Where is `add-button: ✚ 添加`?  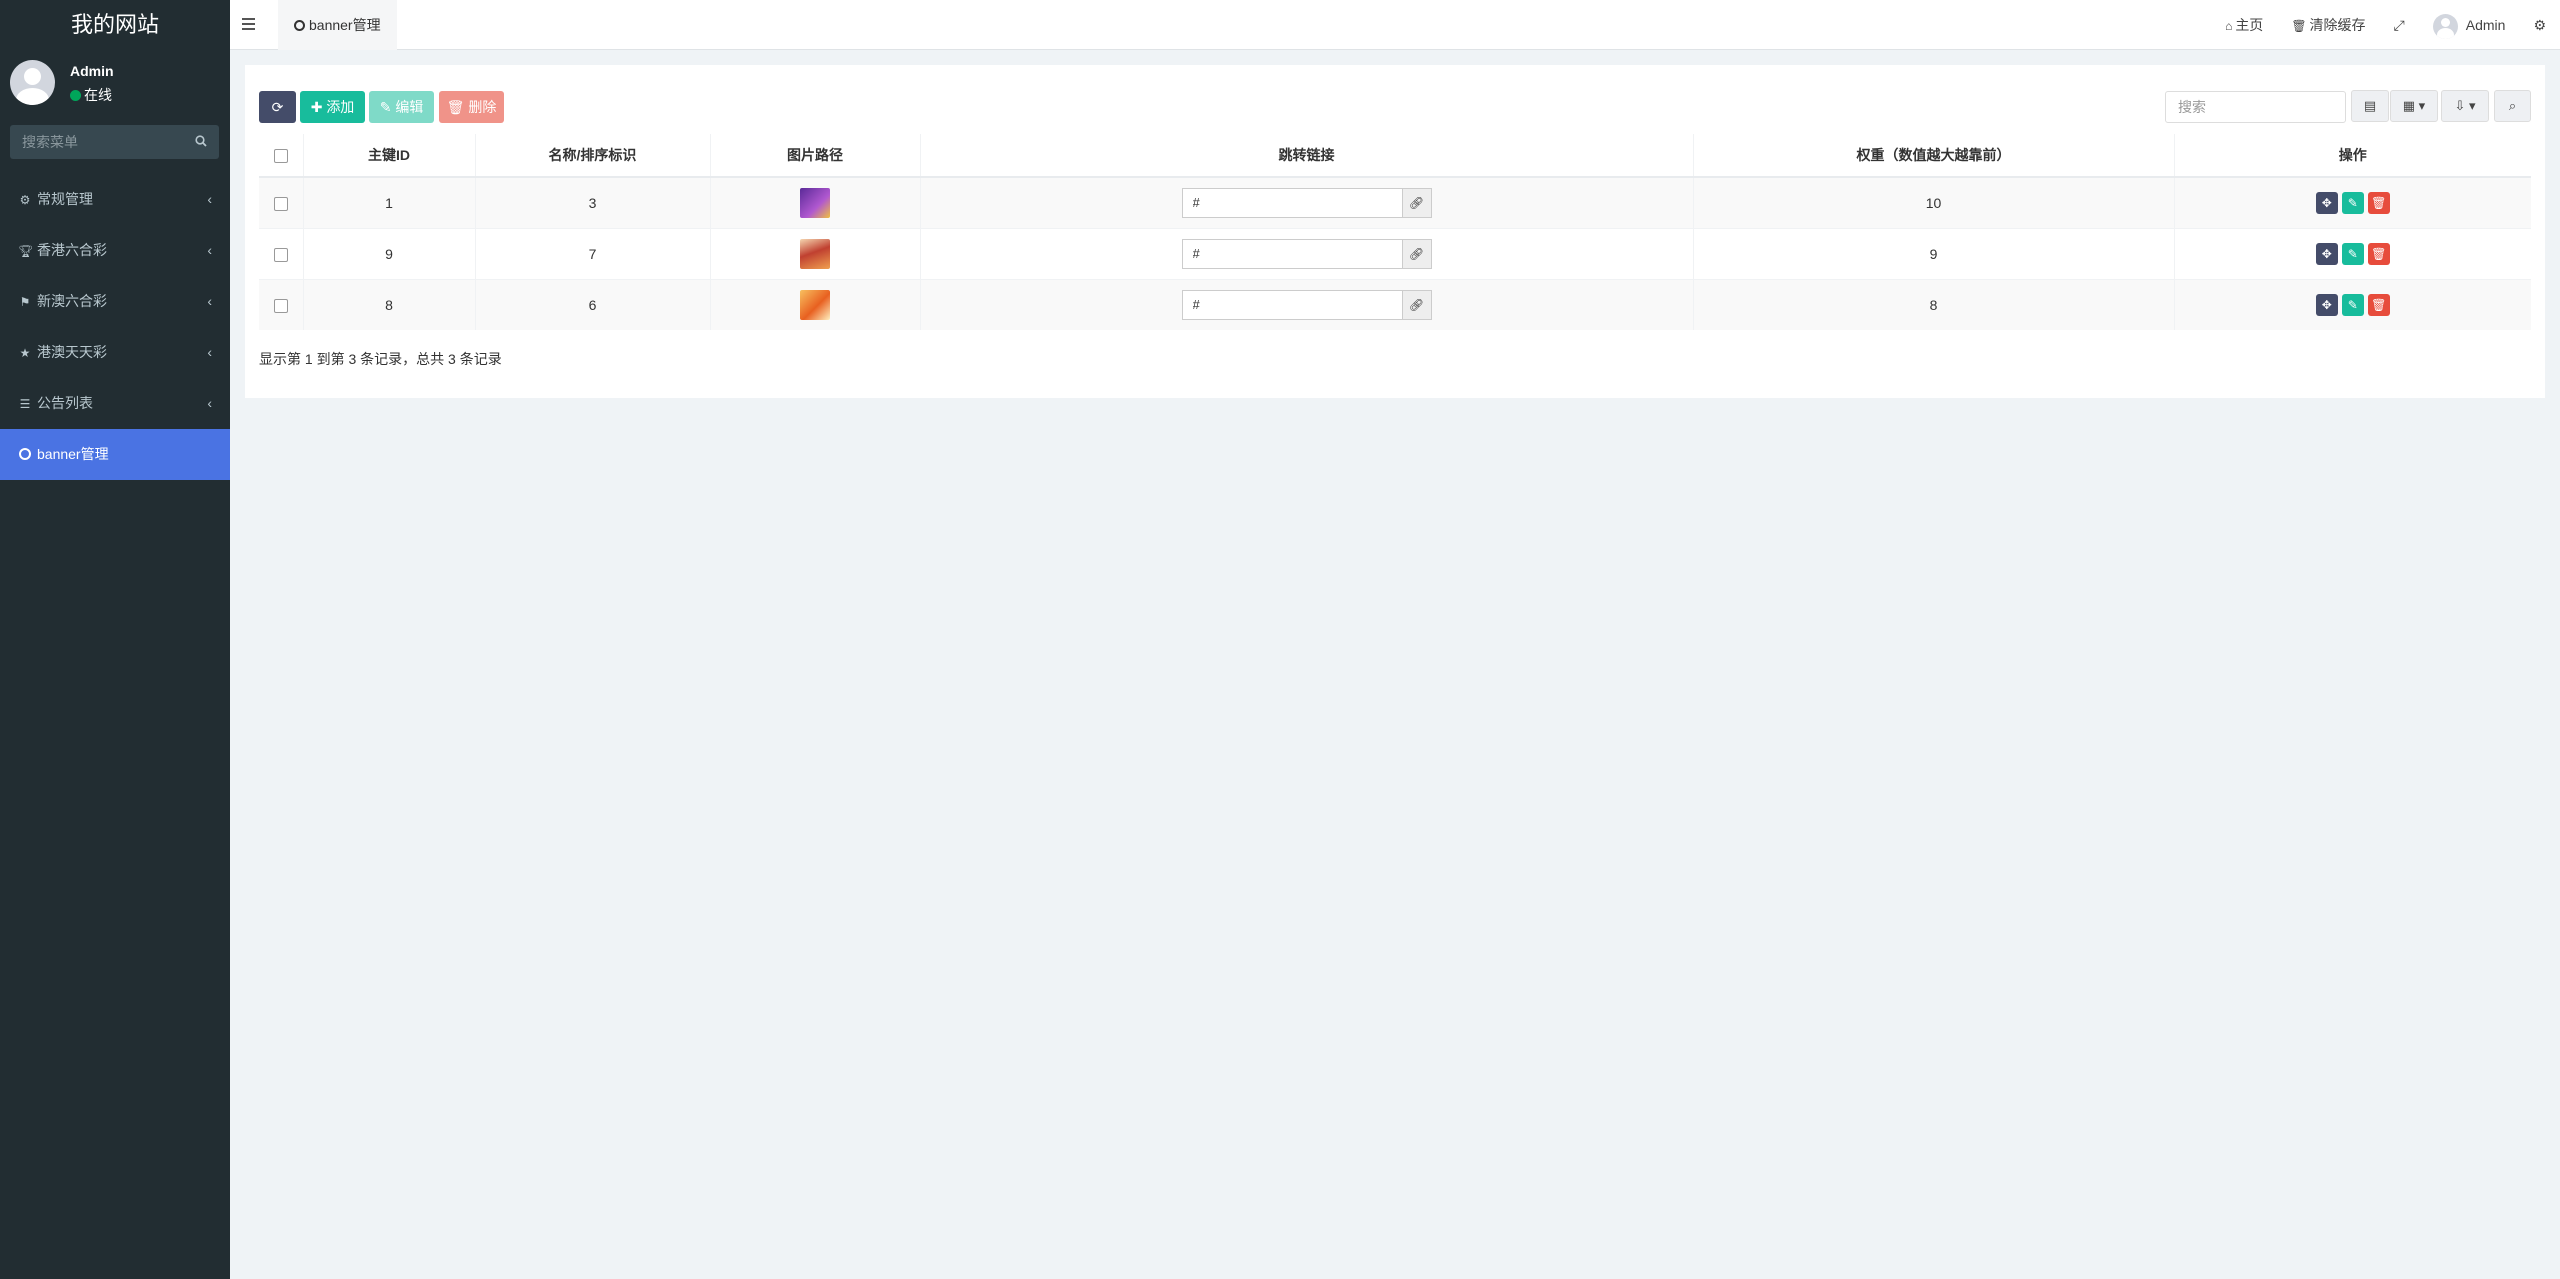 add-button: ✚ 添加 is located at coordinates (332, 107).